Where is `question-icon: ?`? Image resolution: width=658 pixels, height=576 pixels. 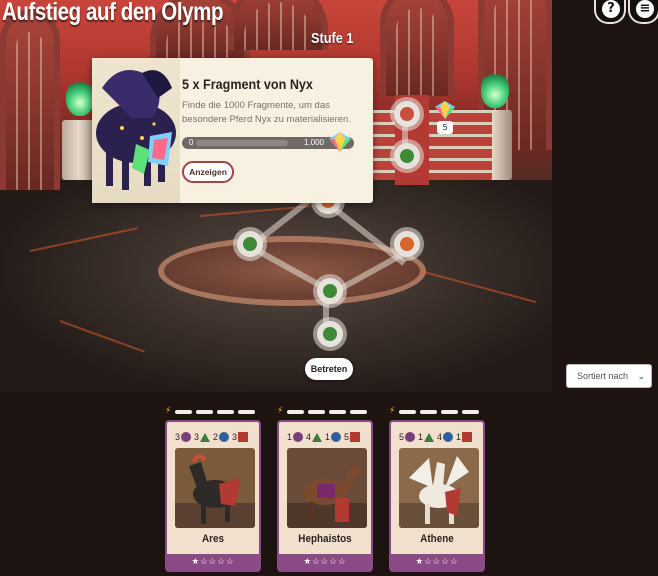
question-icon: ? is located at coordinates (611, 9).